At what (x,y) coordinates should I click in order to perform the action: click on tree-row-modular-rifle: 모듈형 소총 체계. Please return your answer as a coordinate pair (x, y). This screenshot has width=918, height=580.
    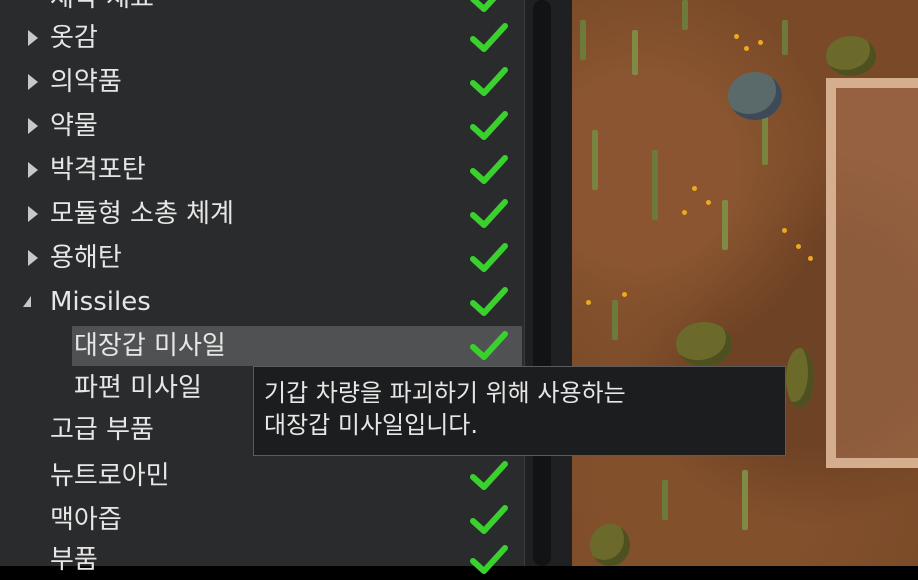
    Looking at the image, I should click on (261, 214).